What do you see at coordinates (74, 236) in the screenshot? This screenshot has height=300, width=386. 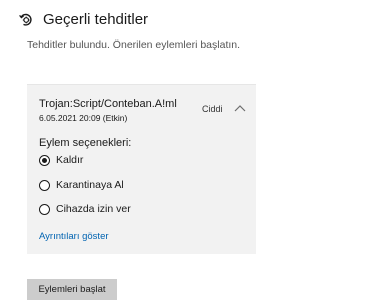 I see `show-details-link: Ayrıntıları göster` at bounding box center [74, 236].